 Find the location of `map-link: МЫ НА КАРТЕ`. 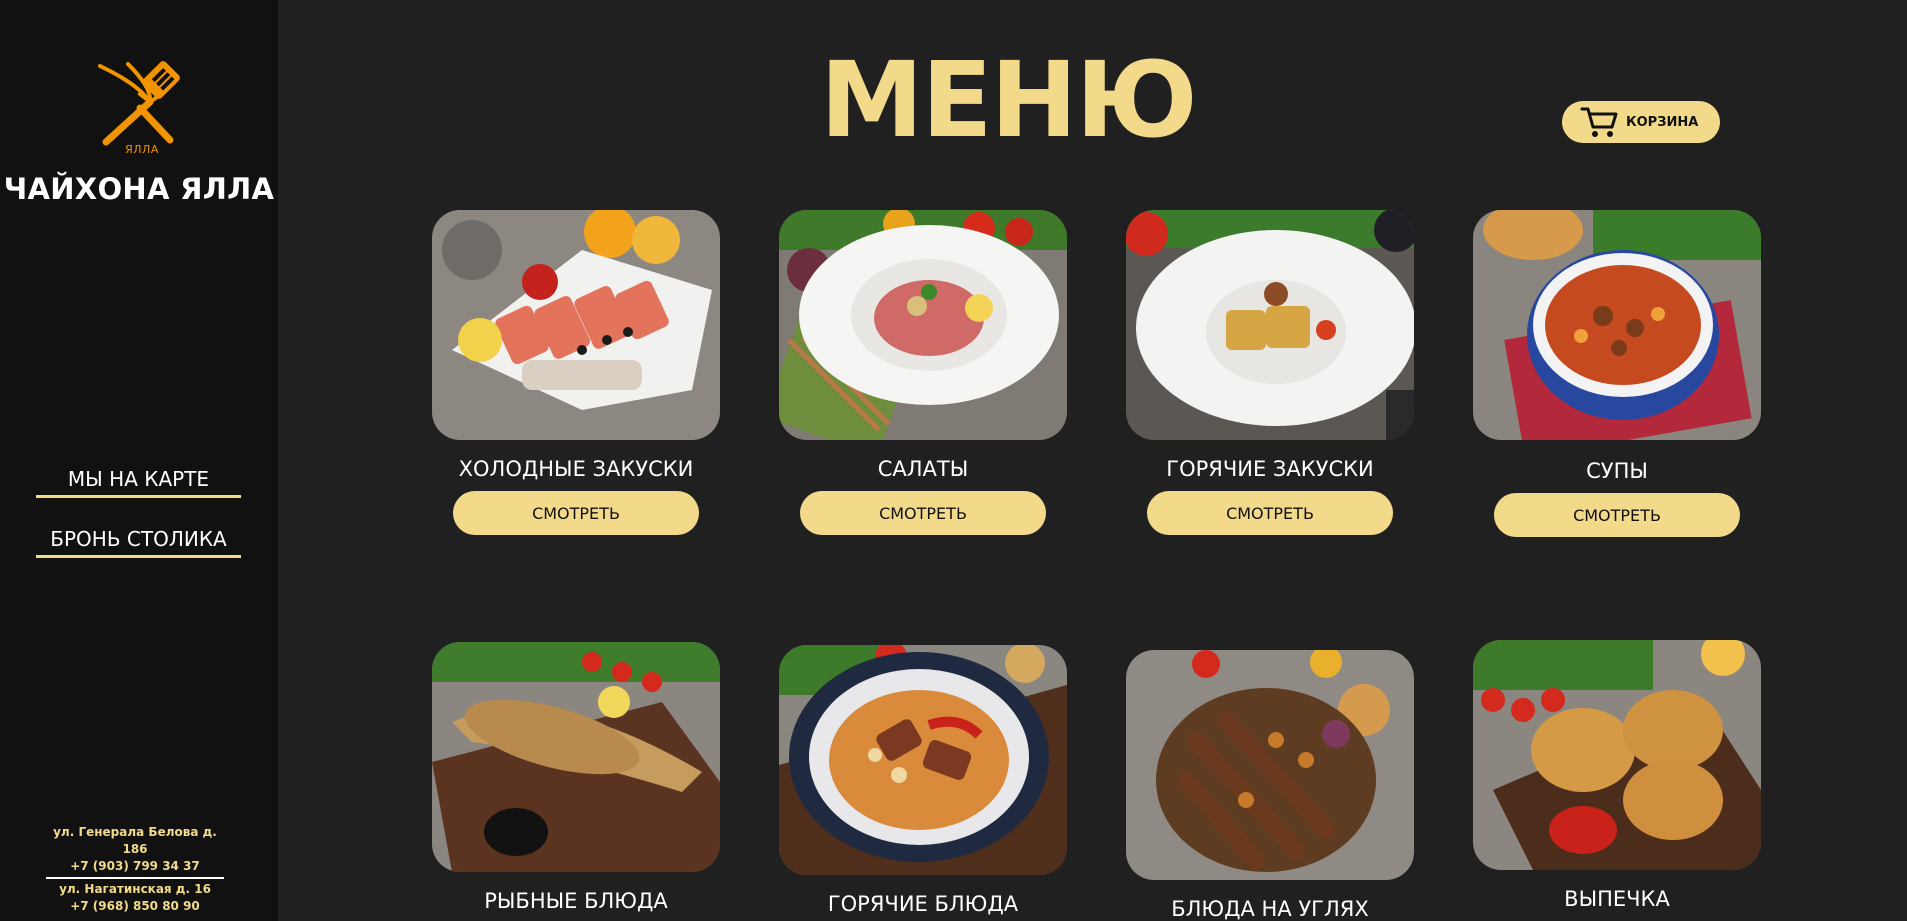

map-link: МЫ НА КАРТЕ is located at coordinates (138, 482).